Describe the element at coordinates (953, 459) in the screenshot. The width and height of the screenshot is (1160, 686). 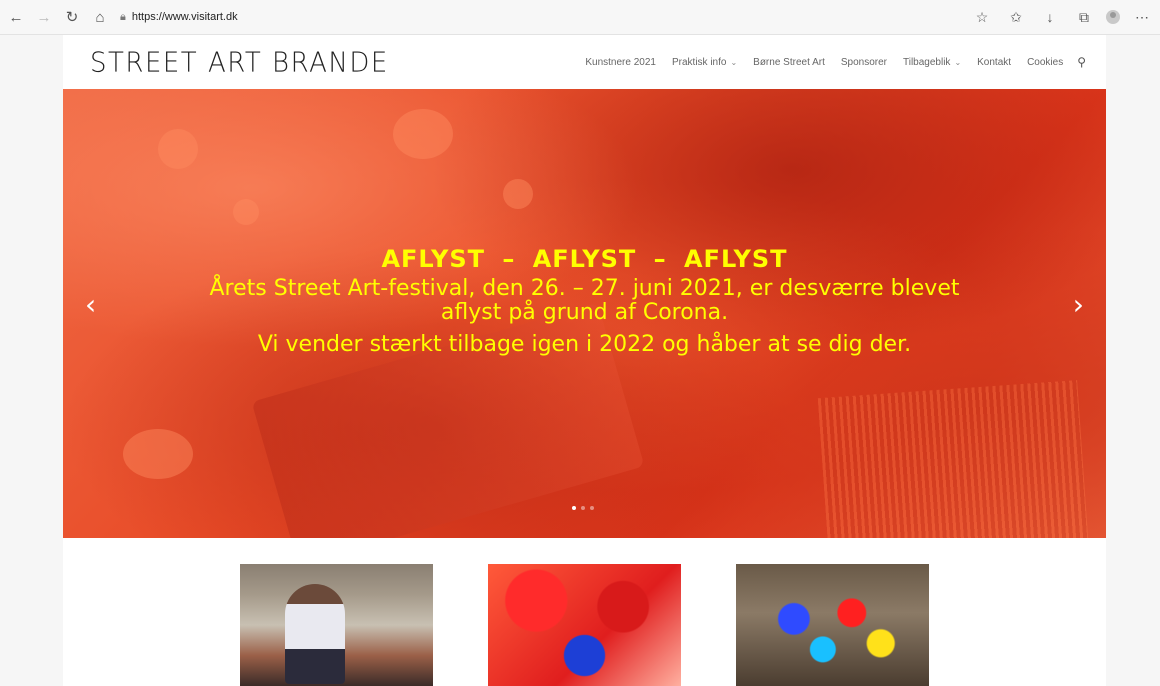
I see `hero-brush-image` at that location.